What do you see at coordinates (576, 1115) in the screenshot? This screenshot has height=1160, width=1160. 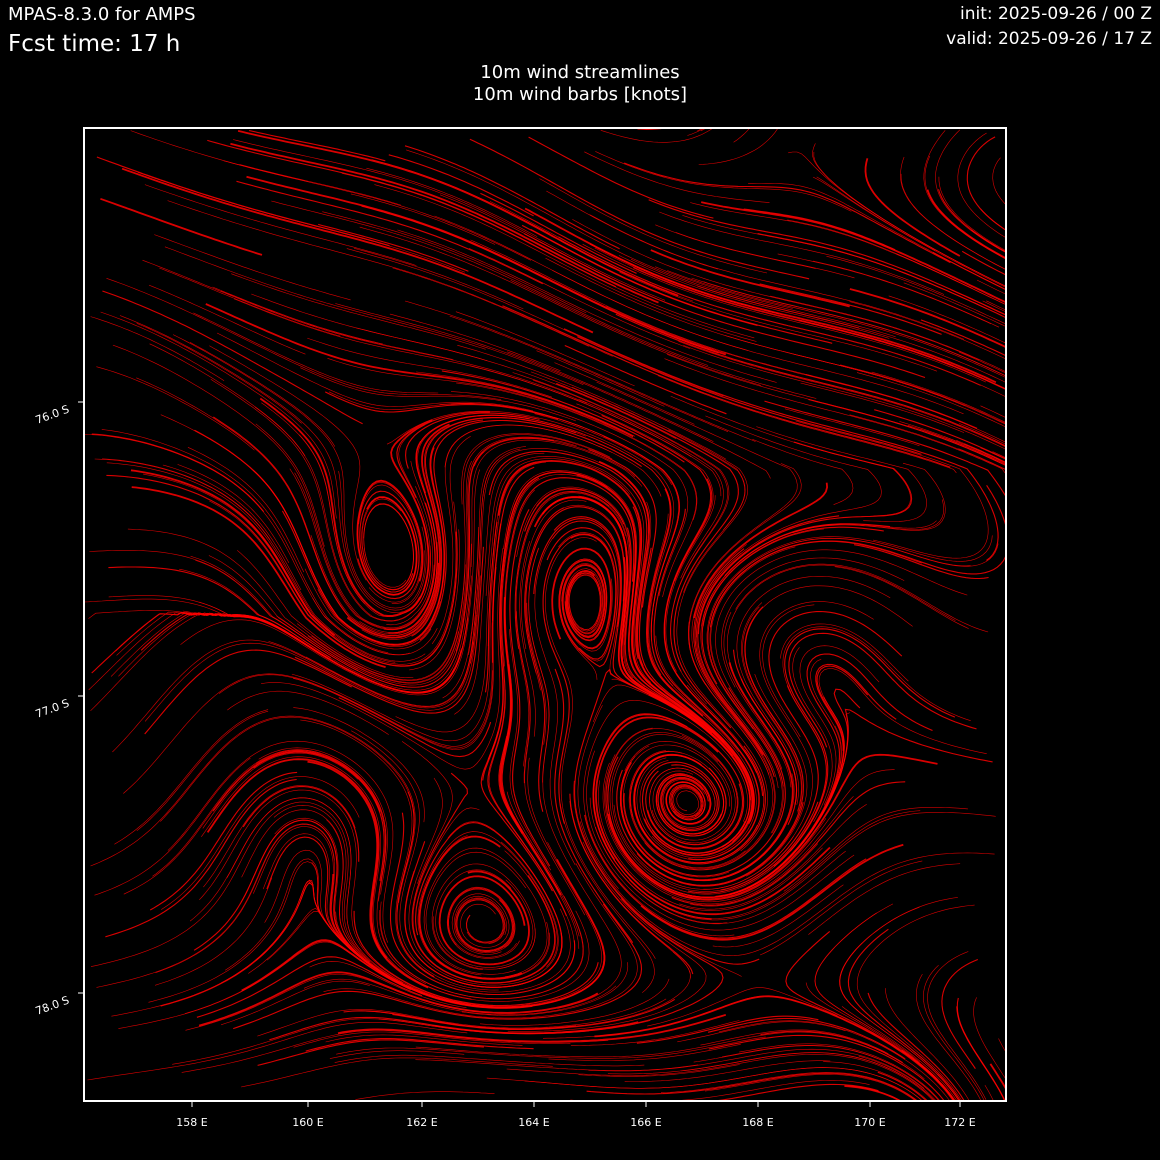 I see `longitude-axis: 158 E 160 E 162 E 164 E 166 E 168 E 170 E 172 E` at bounding box center [576, 1115].